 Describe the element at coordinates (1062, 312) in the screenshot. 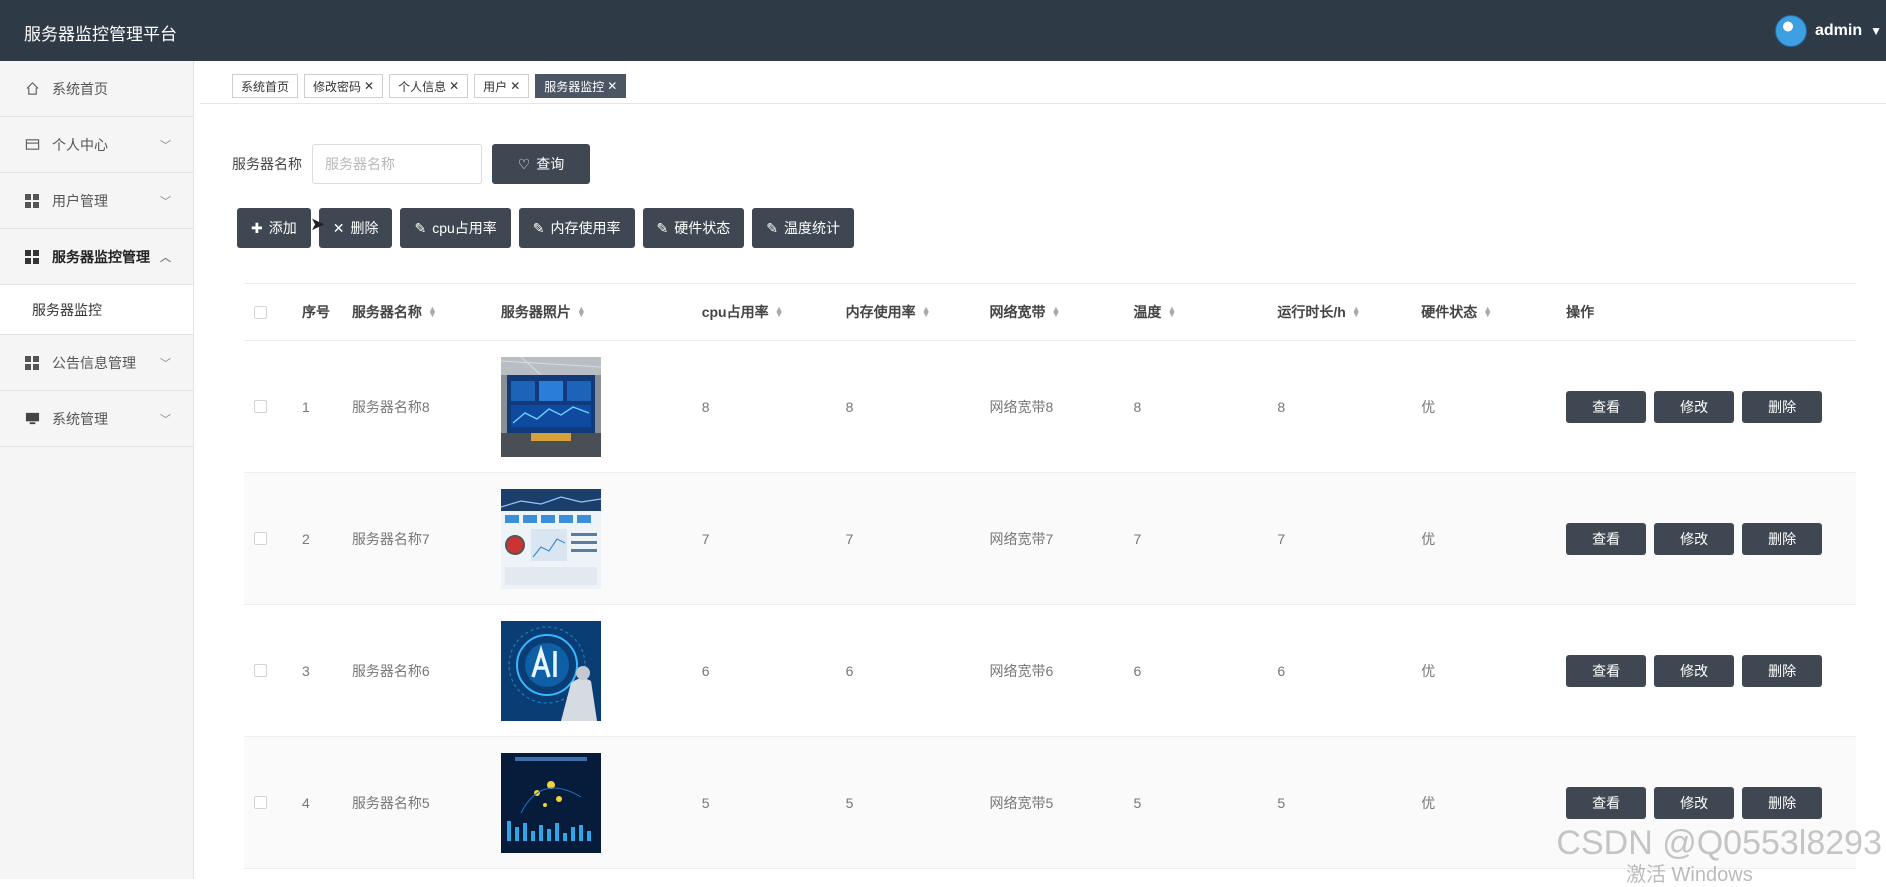

I see `col-bandwidth: 网络宽带 ▲ ▼` at that location.